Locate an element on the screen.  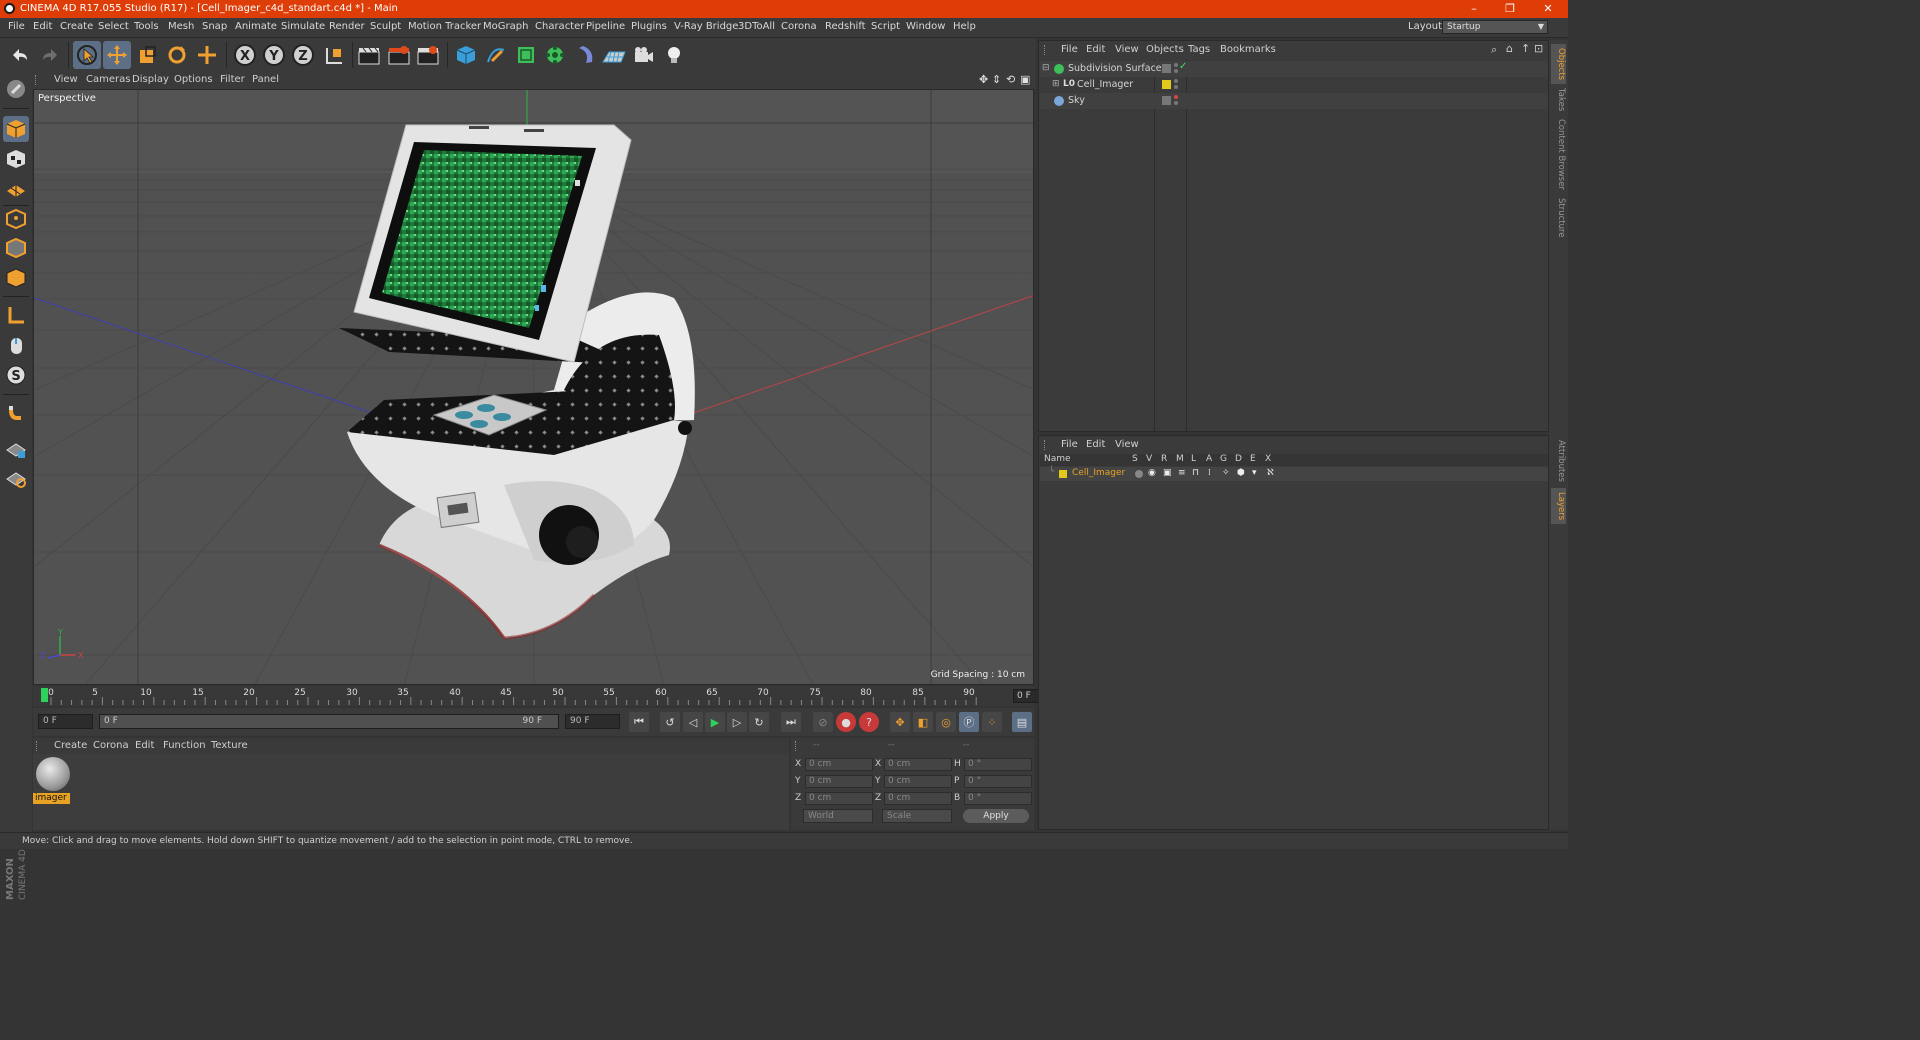
size-z-field: 0 cm is located at coordinates (918, 798).